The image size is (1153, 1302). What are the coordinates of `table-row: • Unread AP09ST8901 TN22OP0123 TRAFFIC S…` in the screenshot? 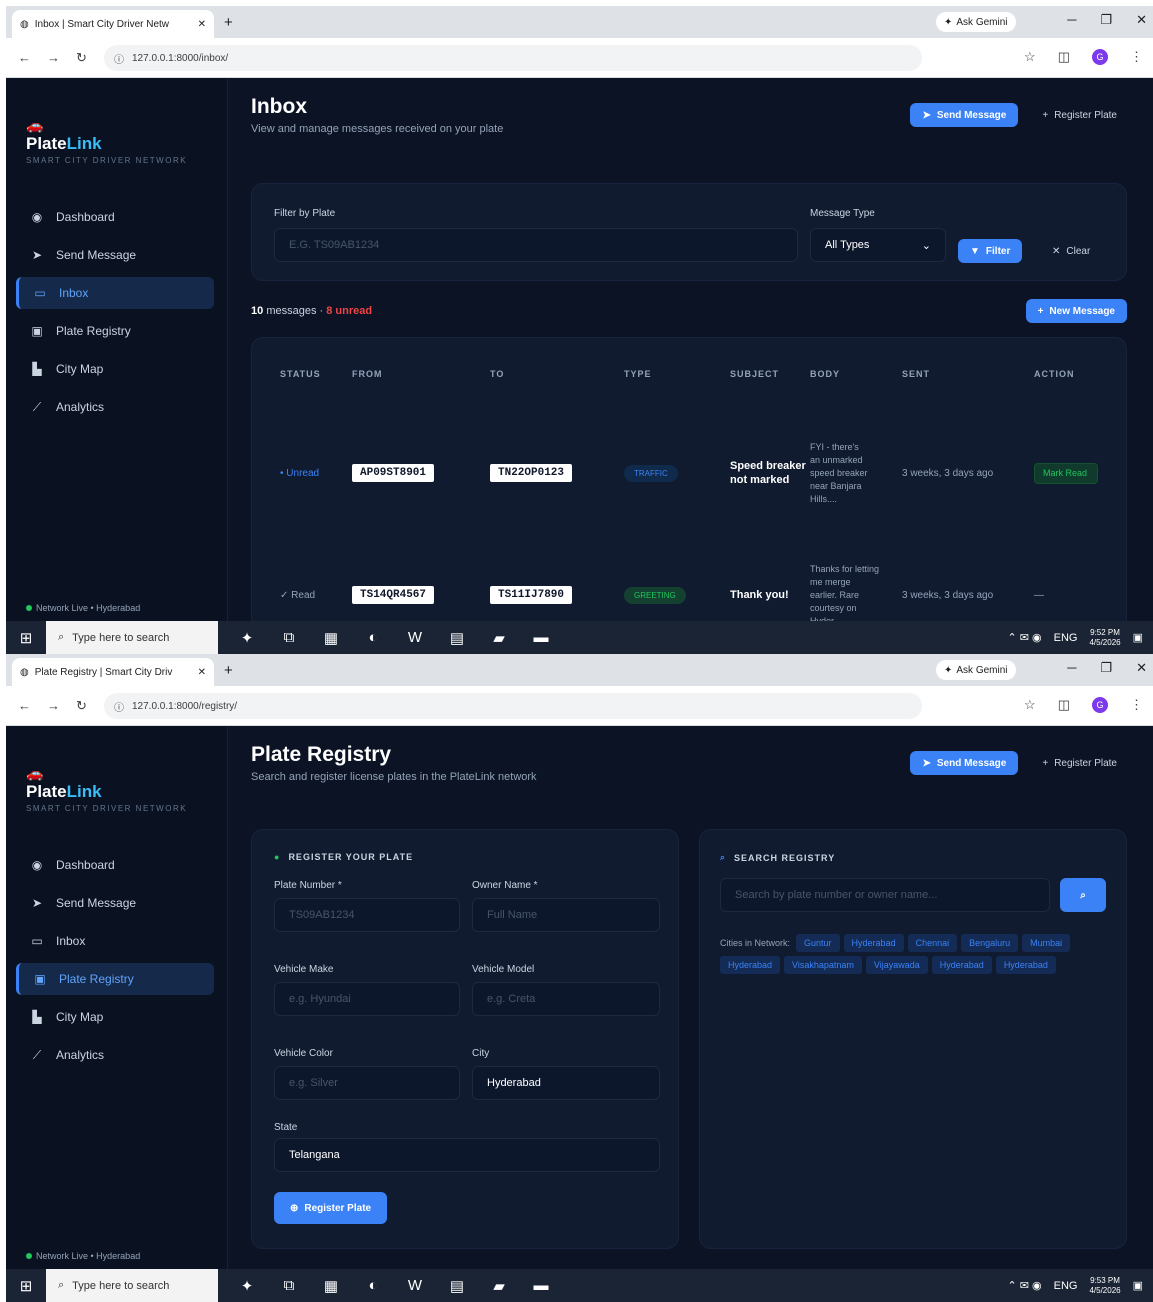 It's located at (695, 473).